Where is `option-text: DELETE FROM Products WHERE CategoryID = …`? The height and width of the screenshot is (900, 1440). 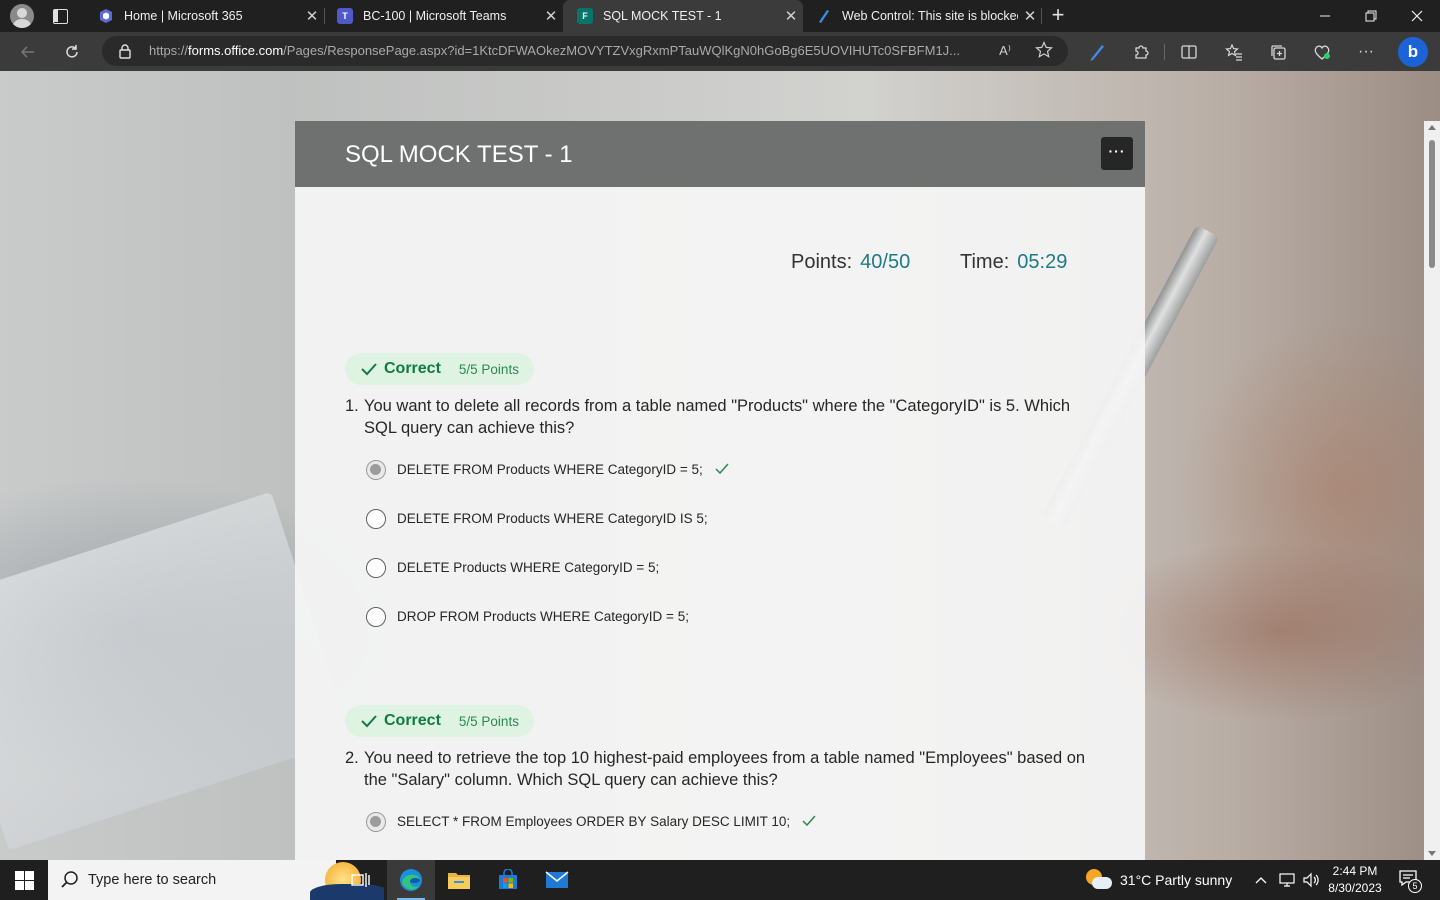 option-text: DELETE FROM Products WHERE CategoryID = … is located at coordinates (550, 469).